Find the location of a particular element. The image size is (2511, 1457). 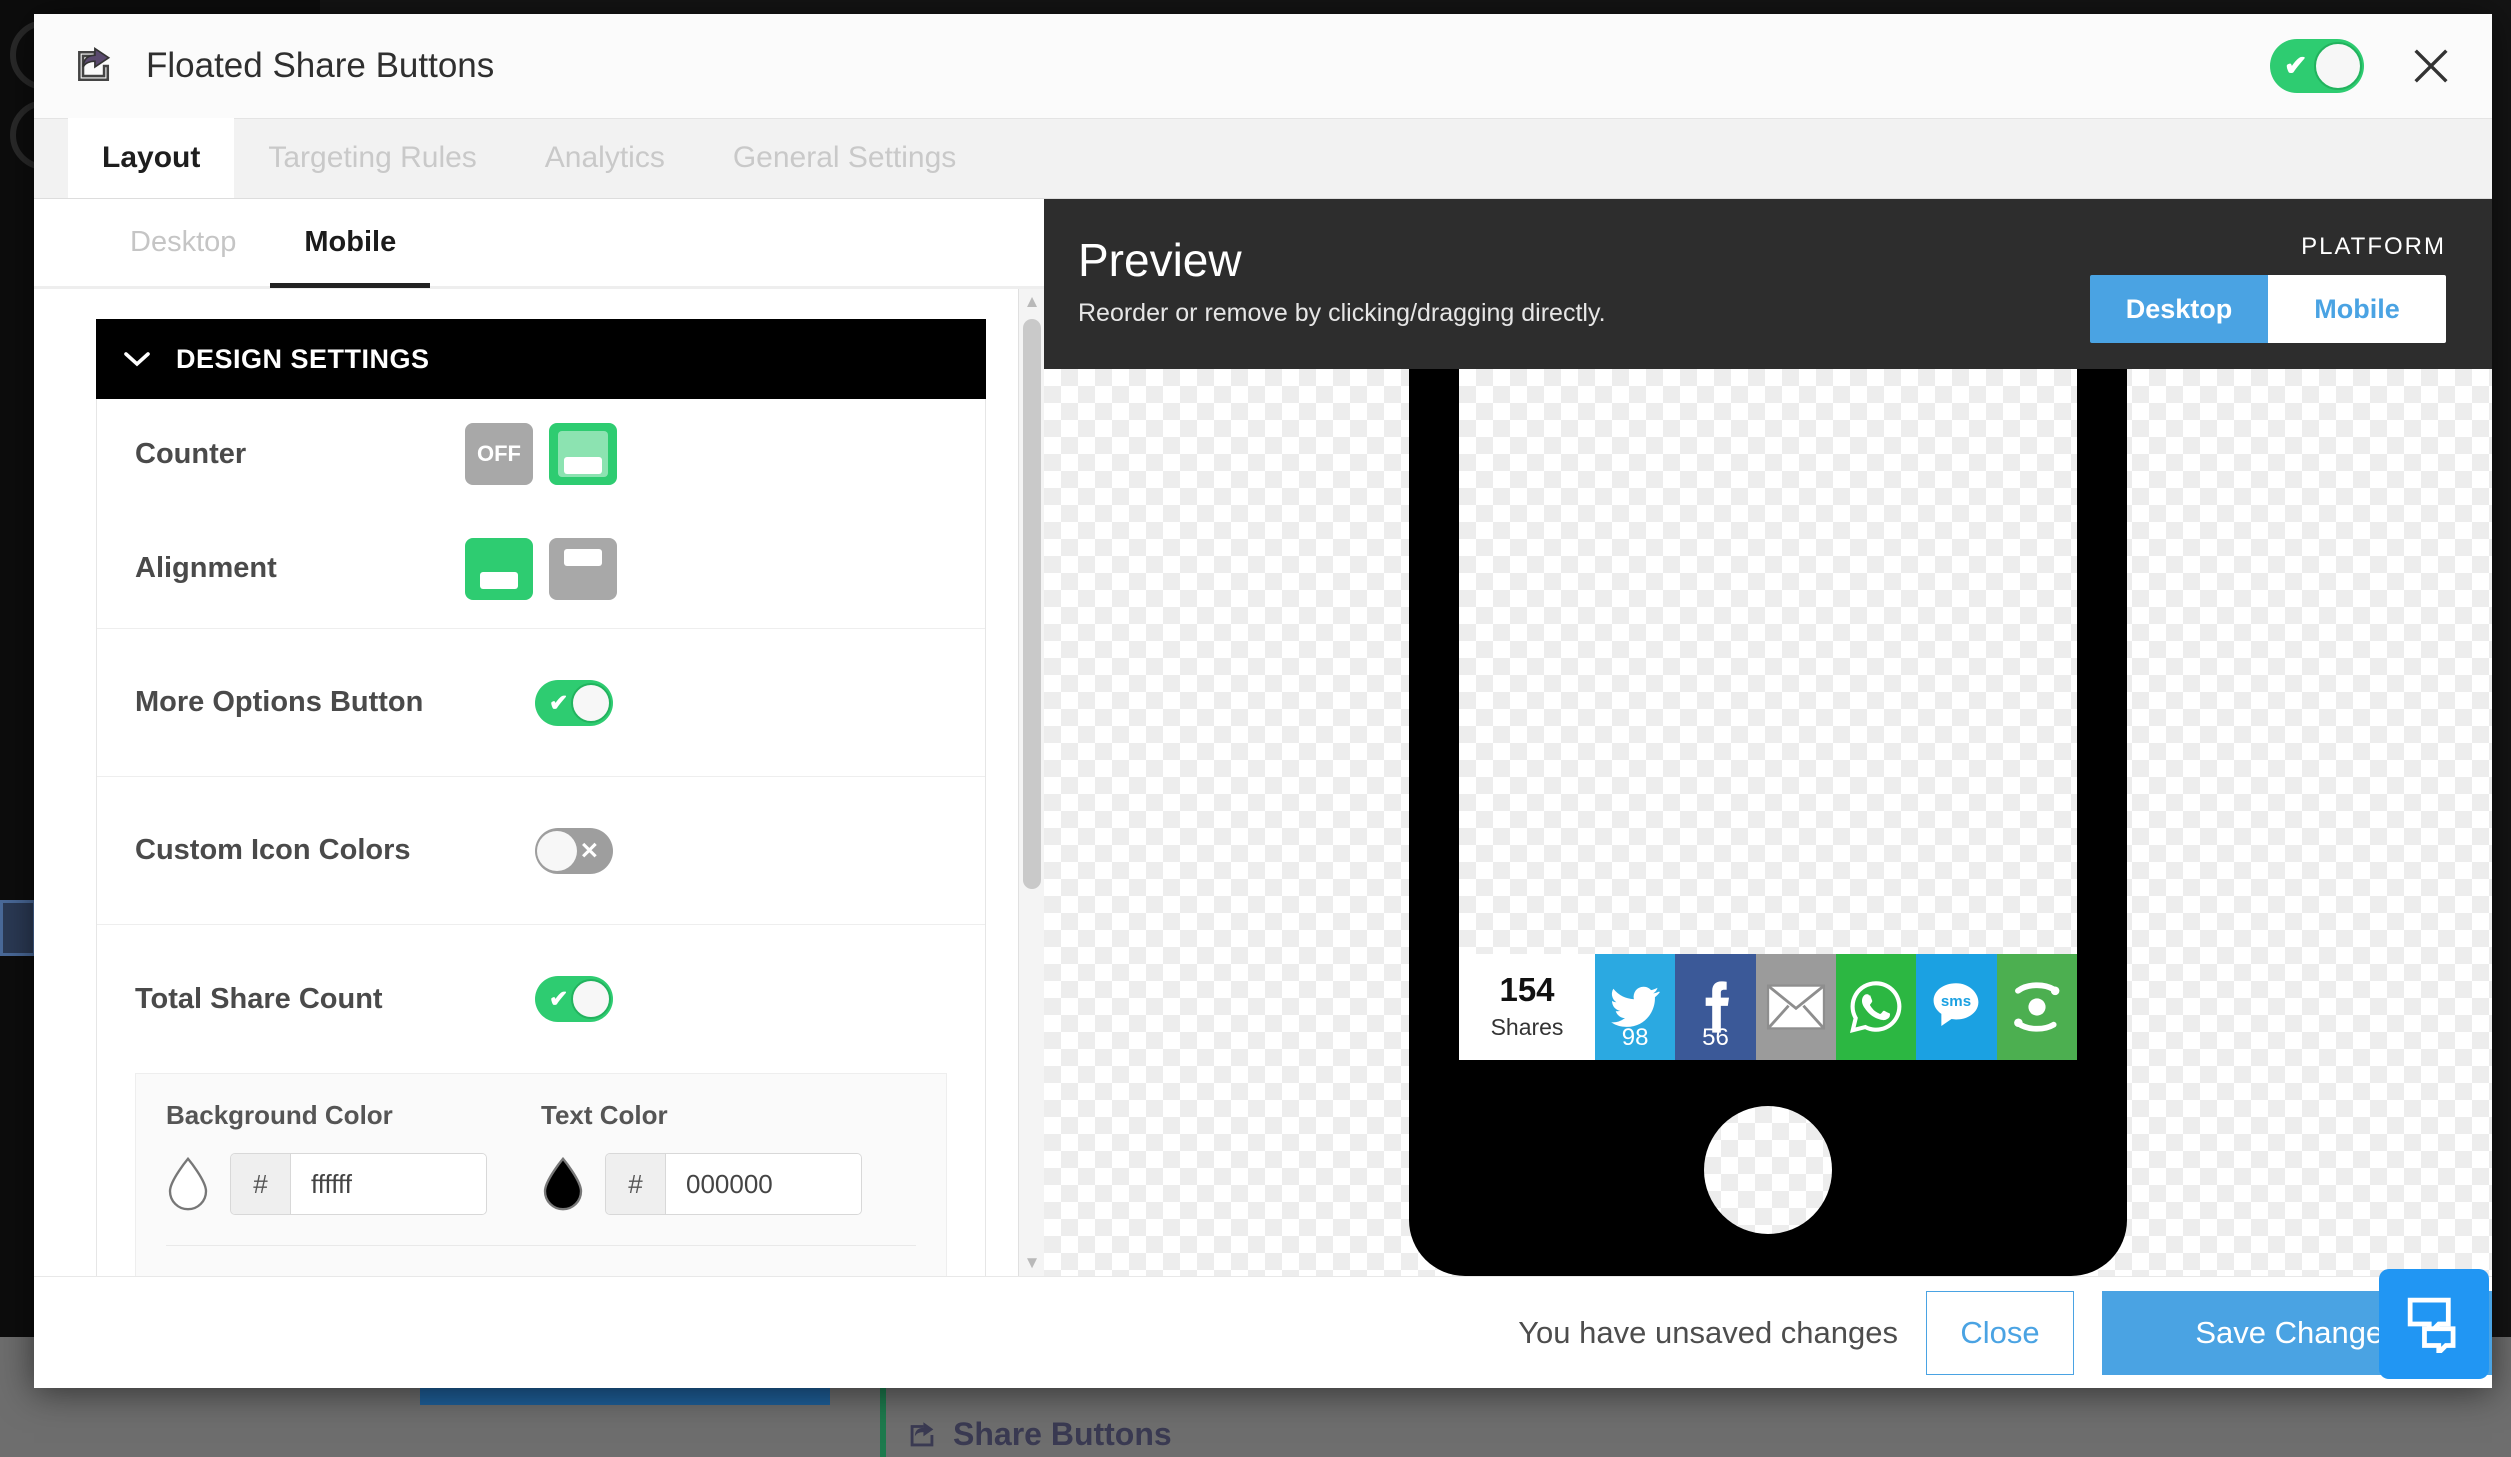

text-color-input is located at coordinates (763, 1184).